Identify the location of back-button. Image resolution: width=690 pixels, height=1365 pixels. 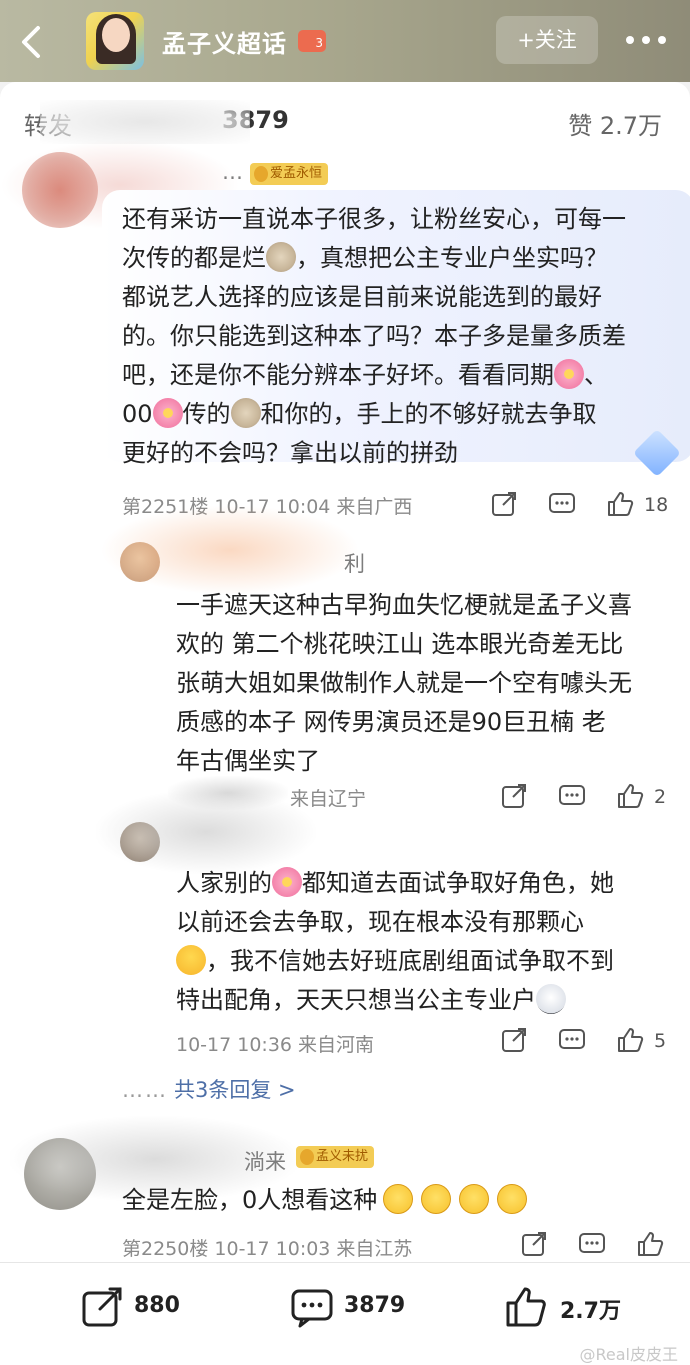
(32, 42).